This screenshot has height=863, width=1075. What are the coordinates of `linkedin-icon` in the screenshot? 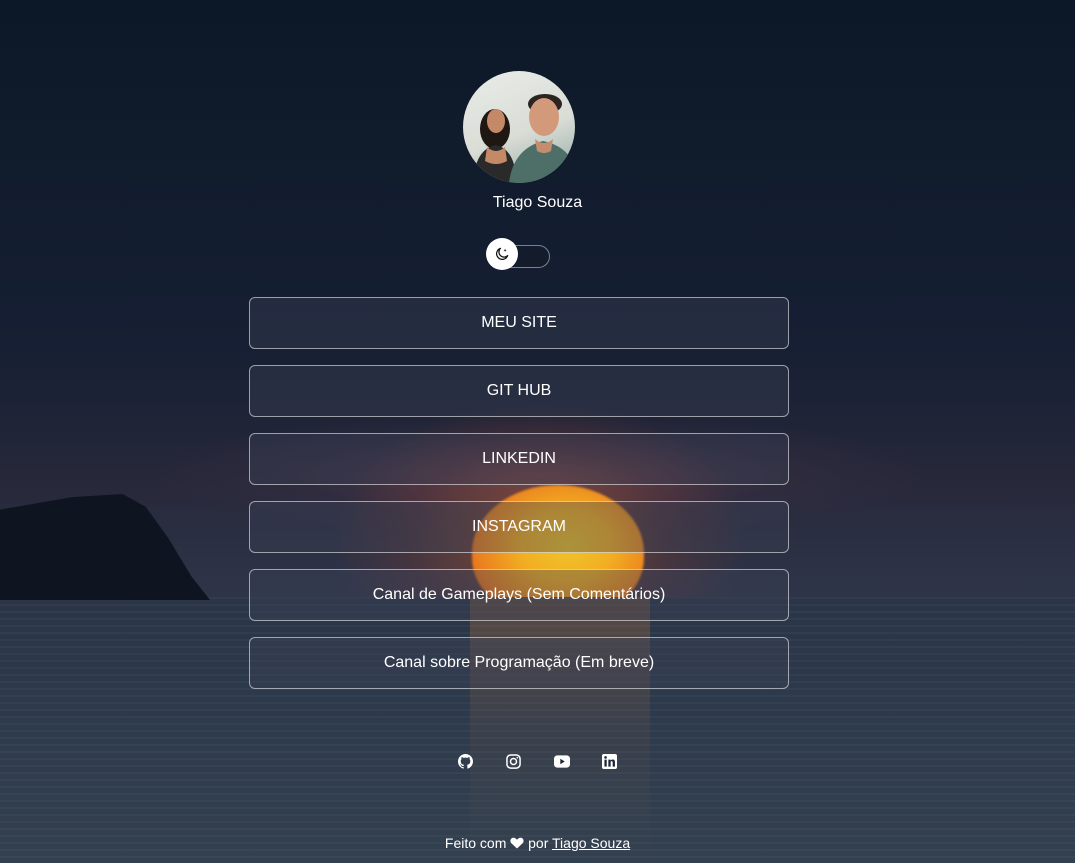 It's located at (610, 761).